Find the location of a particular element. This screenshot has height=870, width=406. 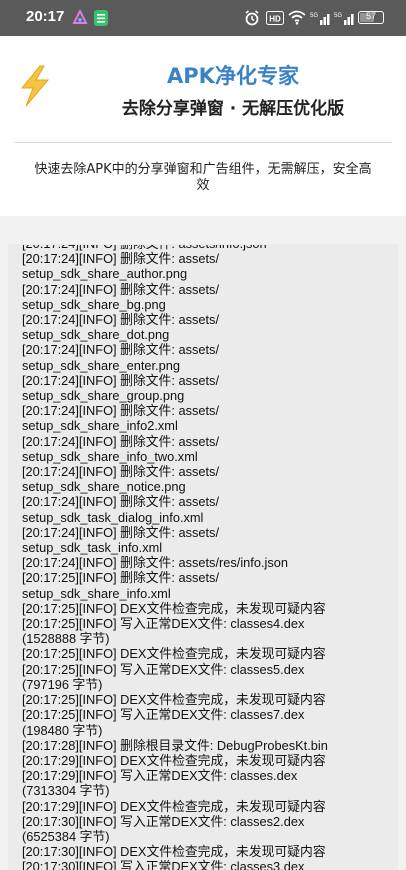

battery-icon: 57 is located at coordinates (371, 17).